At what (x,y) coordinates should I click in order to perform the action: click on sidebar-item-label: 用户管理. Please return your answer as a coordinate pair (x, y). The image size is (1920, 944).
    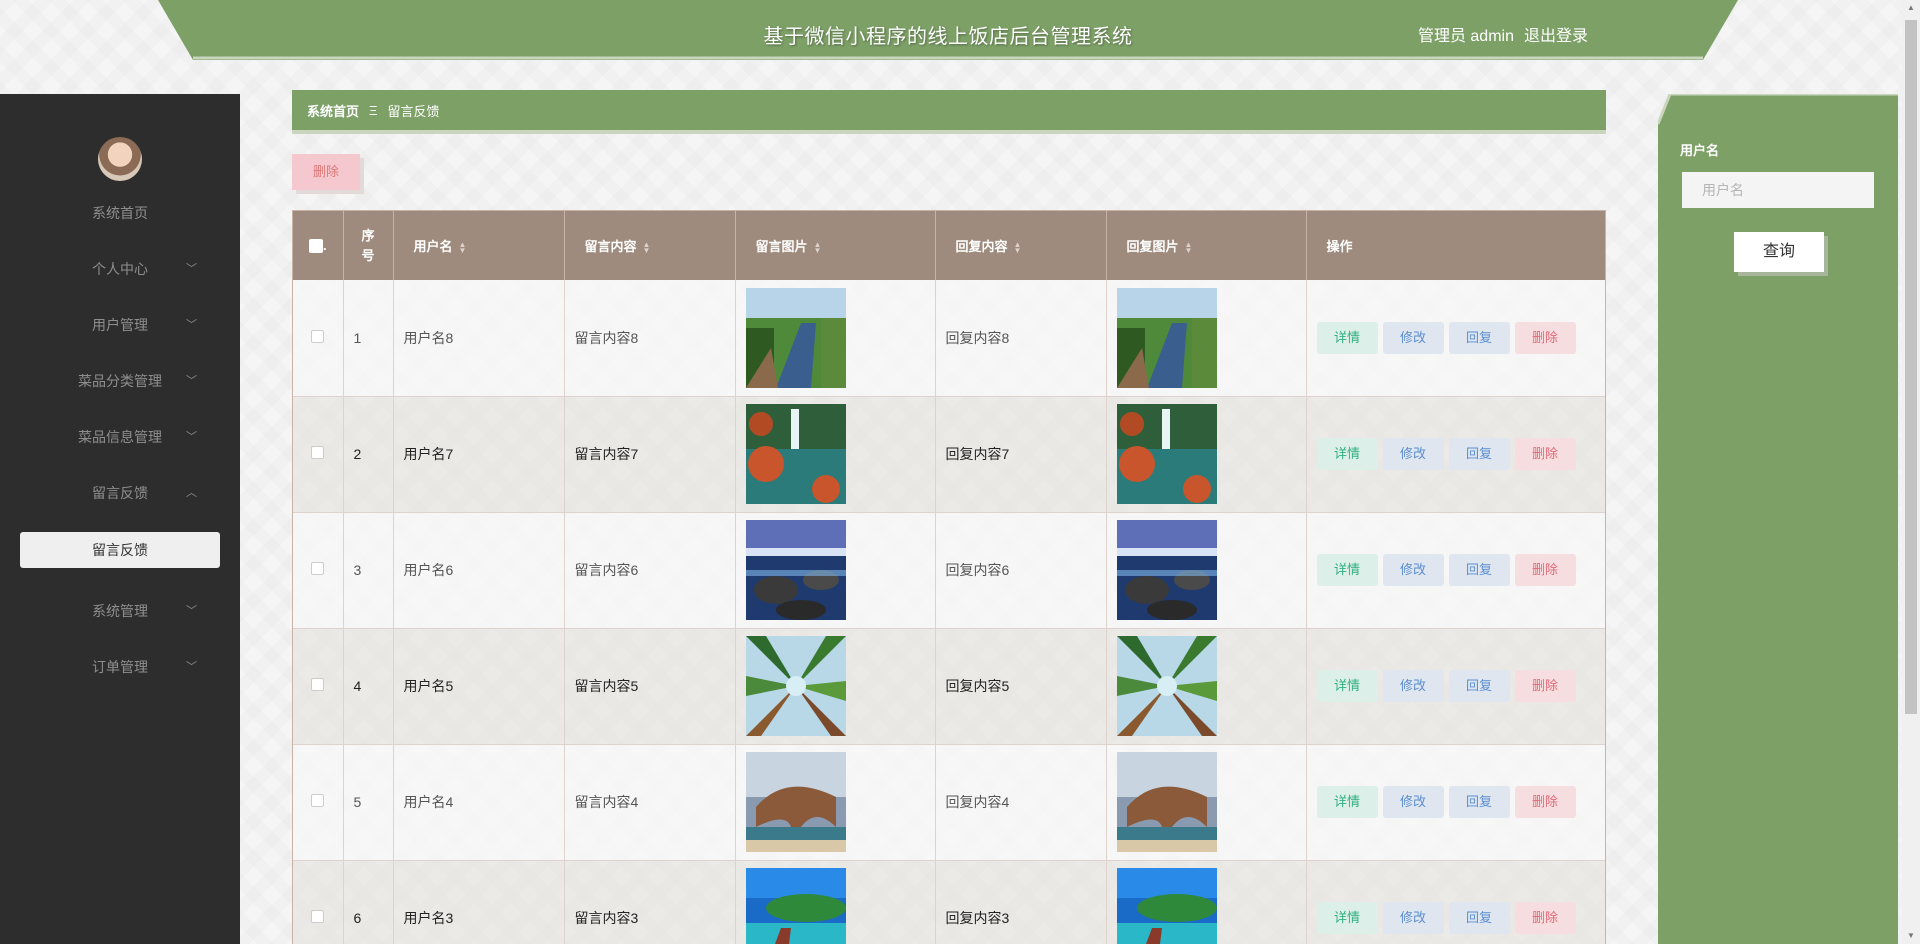
    Looking at the image, I should click on (120, 325).